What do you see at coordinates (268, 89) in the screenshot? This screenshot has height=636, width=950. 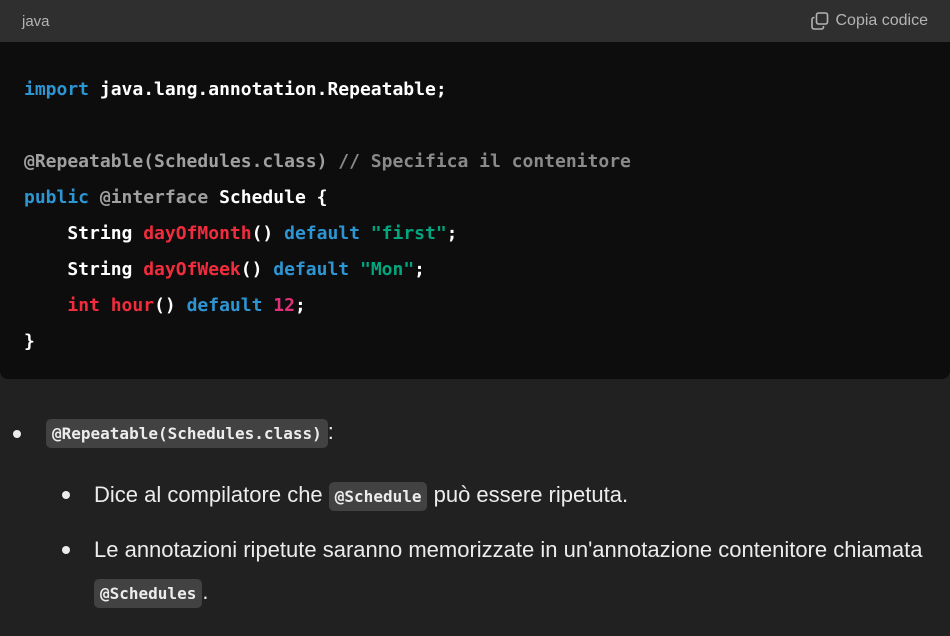 I see `code-token: java.lang.annotation.Repeatable;` at bounding box center [268, 89].